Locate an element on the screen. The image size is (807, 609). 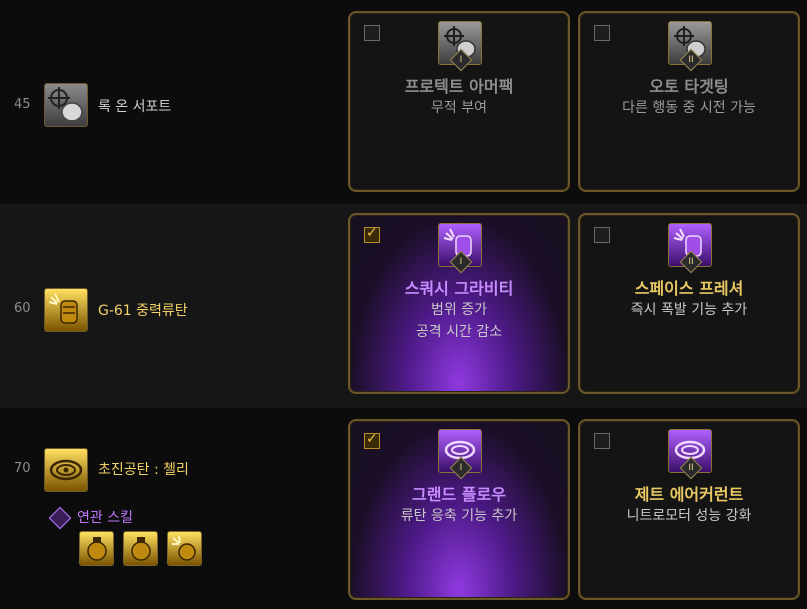
augment-title: 스페이스 프레셔 is located at coordinates (689, 288).